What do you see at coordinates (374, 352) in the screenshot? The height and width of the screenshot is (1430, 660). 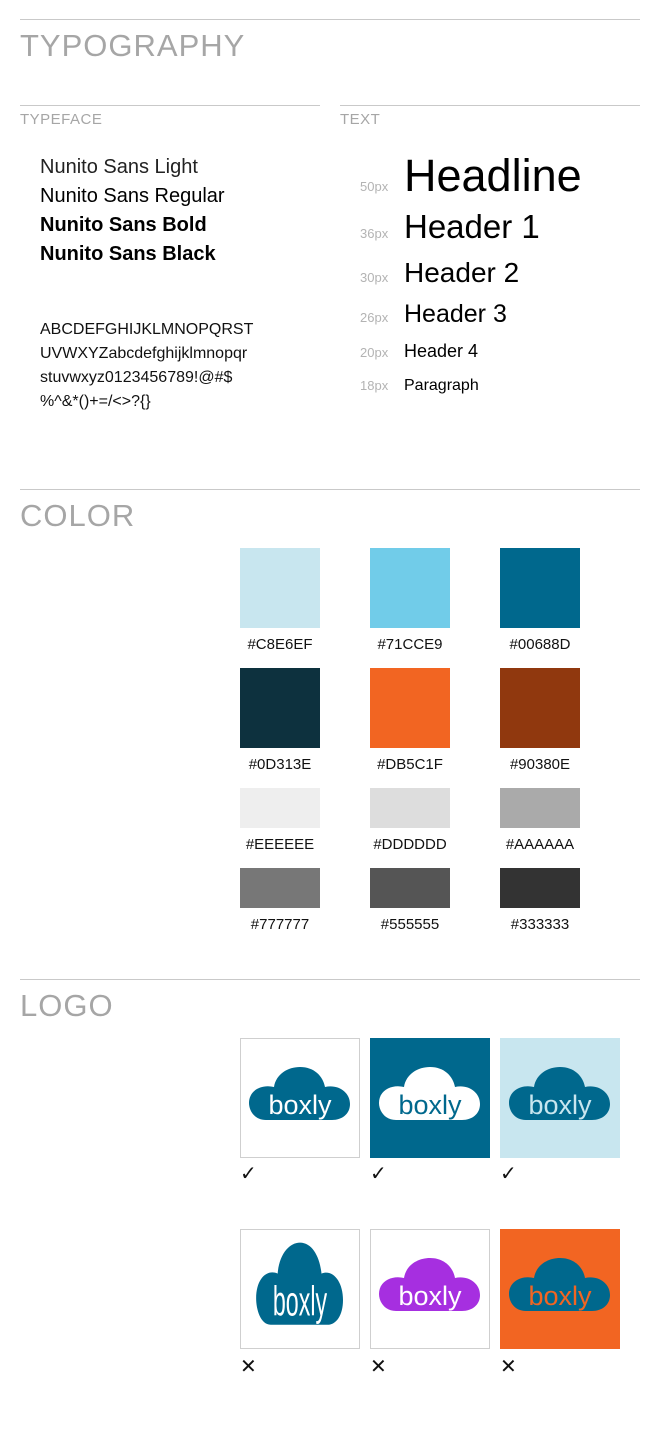 I see `sample-size: 20px` at bounding box center [374, 352].